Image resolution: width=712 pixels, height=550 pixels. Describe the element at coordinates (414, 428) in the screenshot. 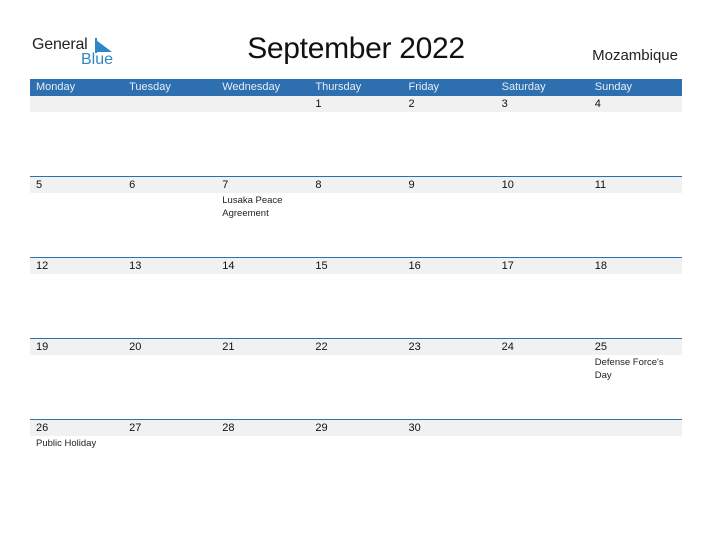

I see `day-number: 30` at that location.